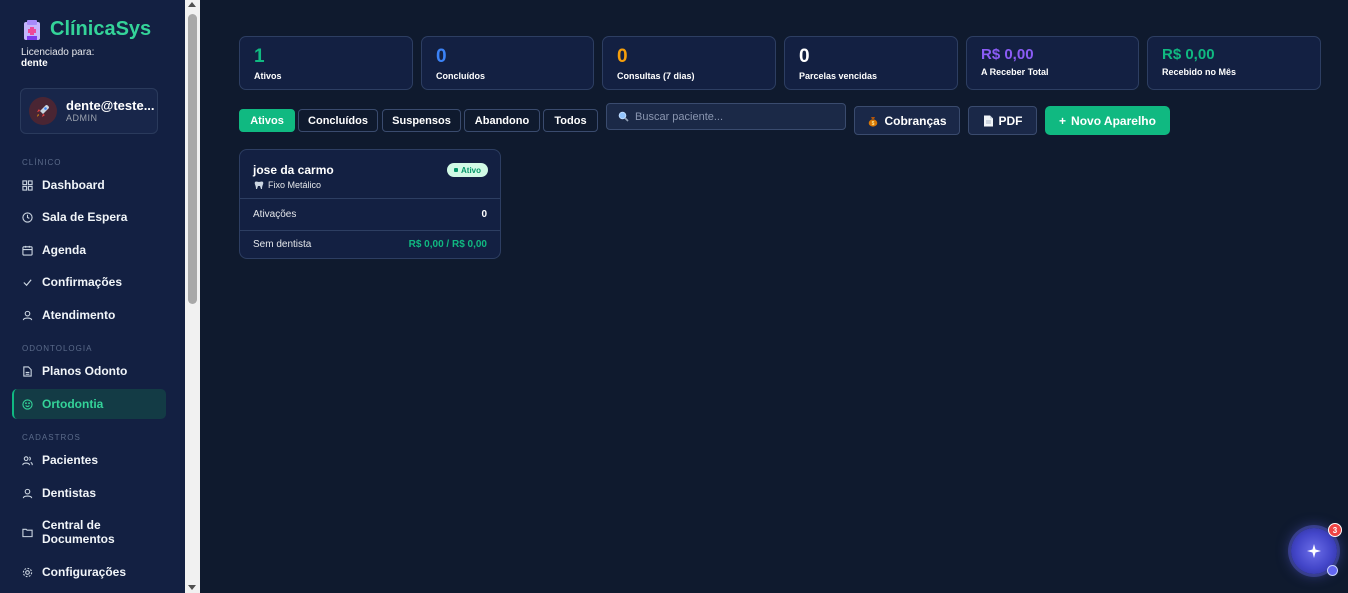 This screenshot has width=1348, height=593. What do you see at coordinates (275, 214) in the screenshot?
I see `activations-label: Ativações` at bounding box center [275, 214].